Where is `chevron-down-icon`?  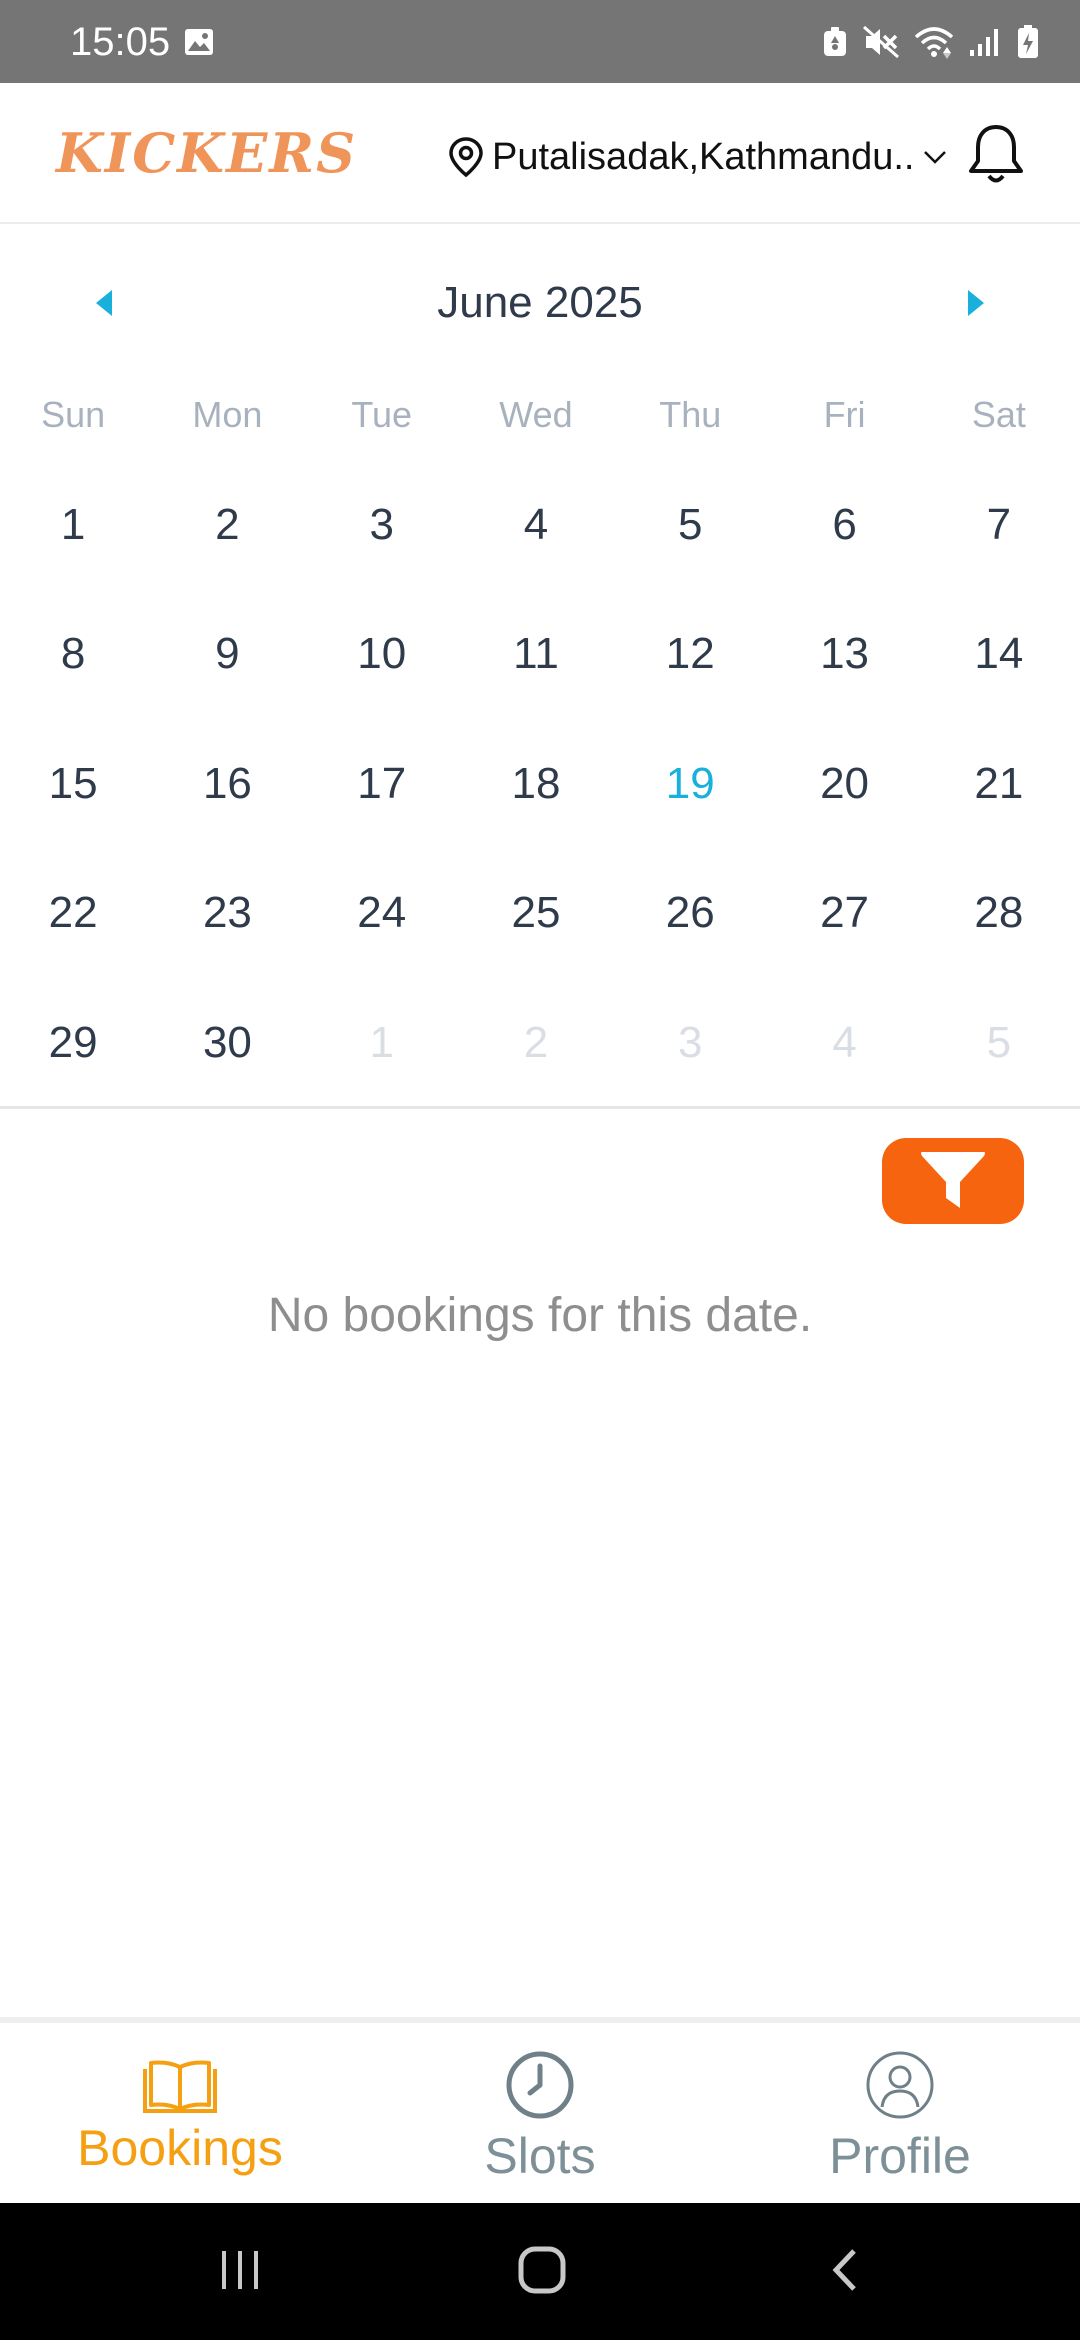 chevron-down-icon is located at coordinates (934, 157).